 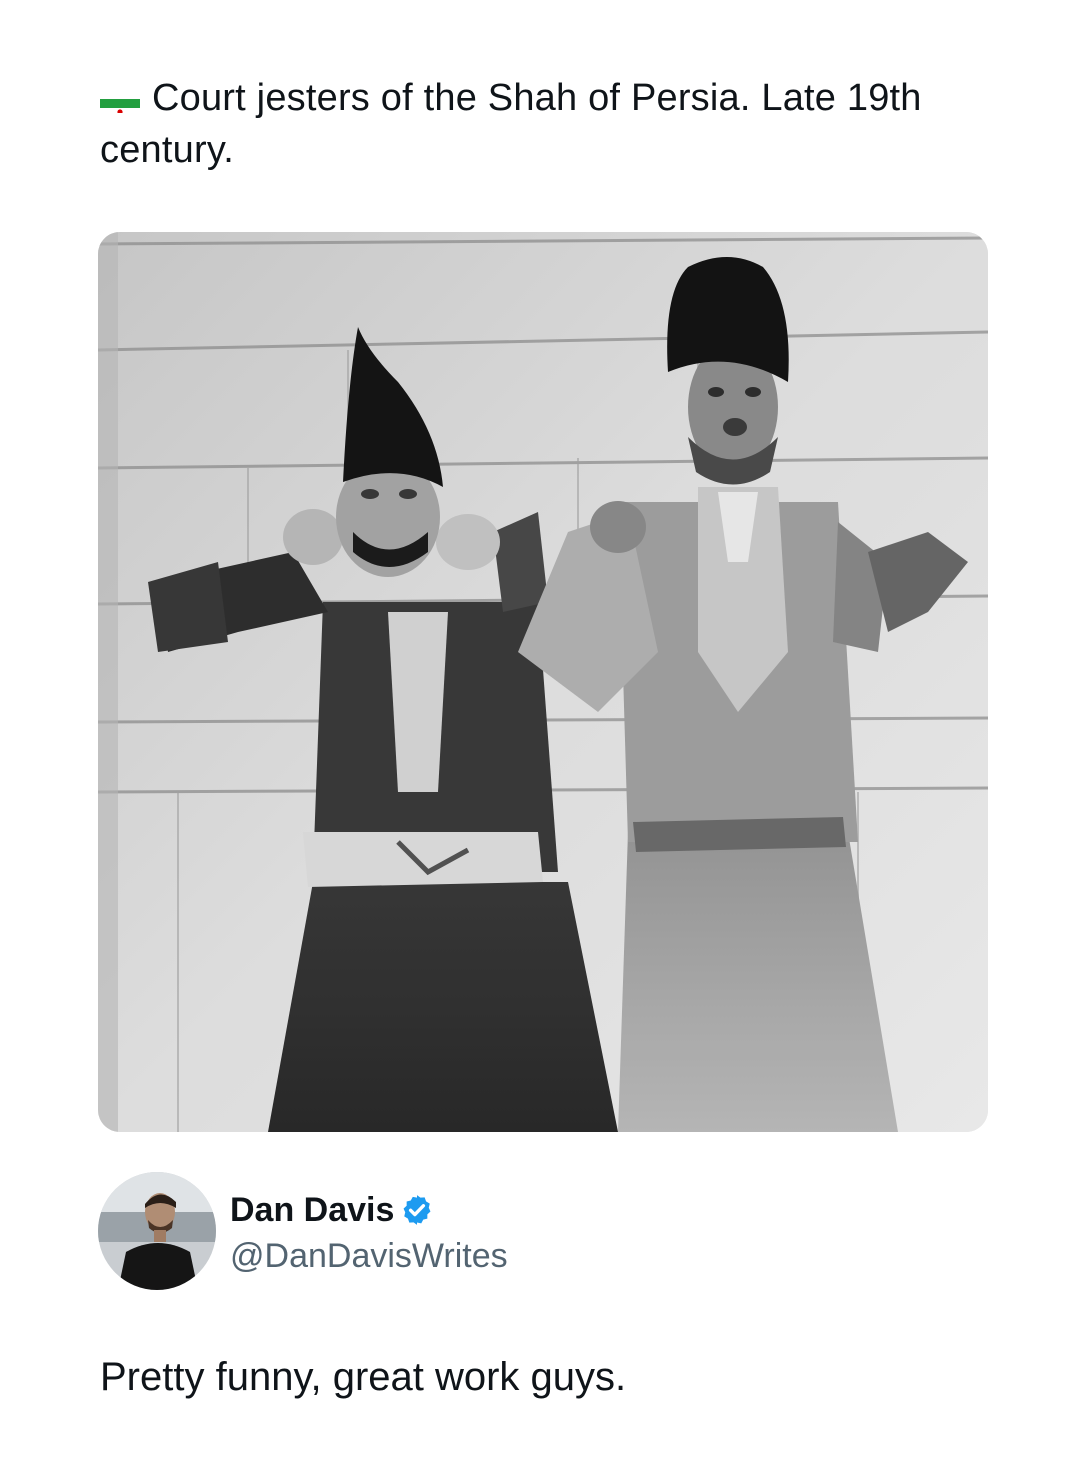 I want to click on author-name-text: Dan Davis, so click(x=312, y=1210).